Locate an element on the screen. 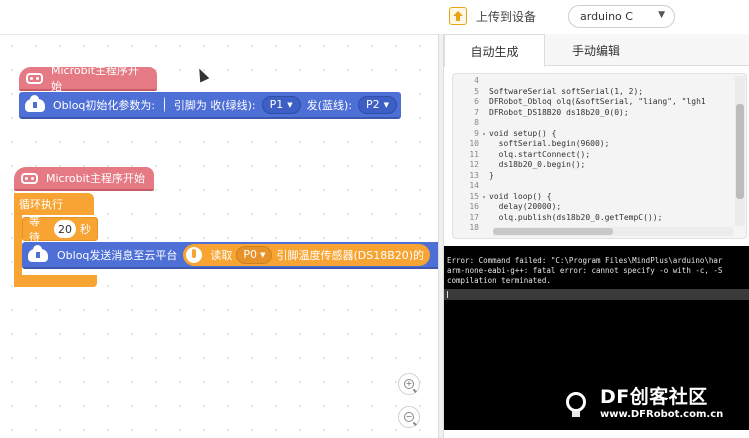  wait-block: 等待 20 秒 is located at coordinates (60, 229).